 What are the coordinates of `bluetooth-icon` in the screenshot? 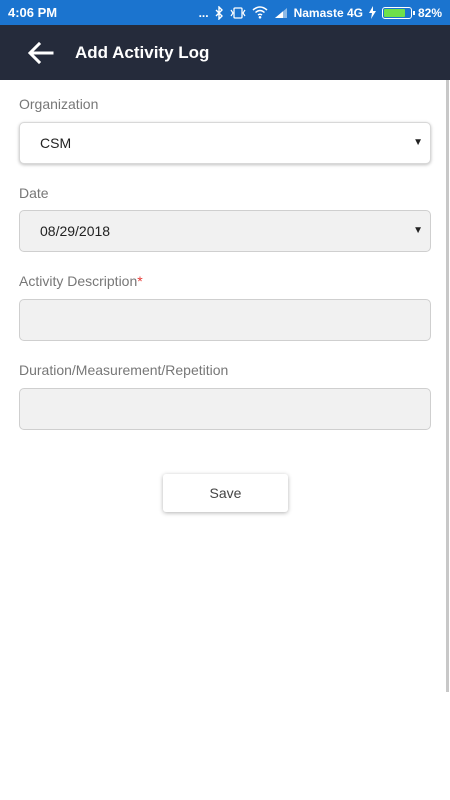 It's located at (219, 12).